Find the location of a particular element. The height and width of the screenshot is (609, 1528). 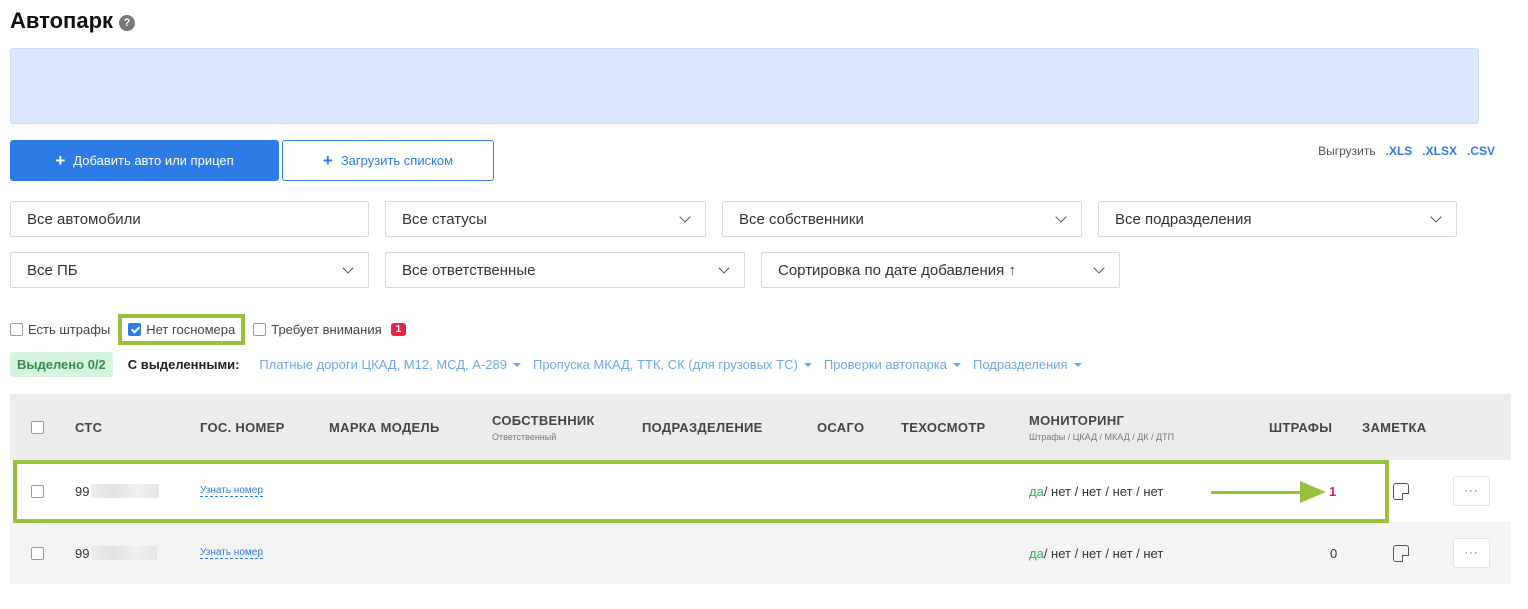

add-vehicle-button: + Добавить авто или прицеп is located at coordinates (144, 160).